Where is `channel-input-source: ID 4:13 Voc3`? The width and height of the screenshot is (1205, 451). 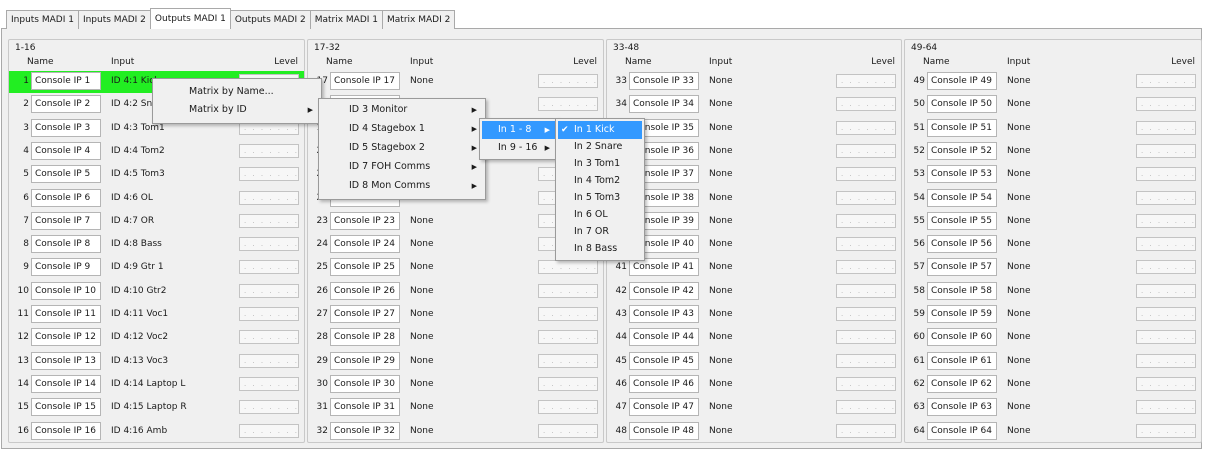
channel-input-source: ID 4:13 Voc3 is located at coordinates (139, 361).